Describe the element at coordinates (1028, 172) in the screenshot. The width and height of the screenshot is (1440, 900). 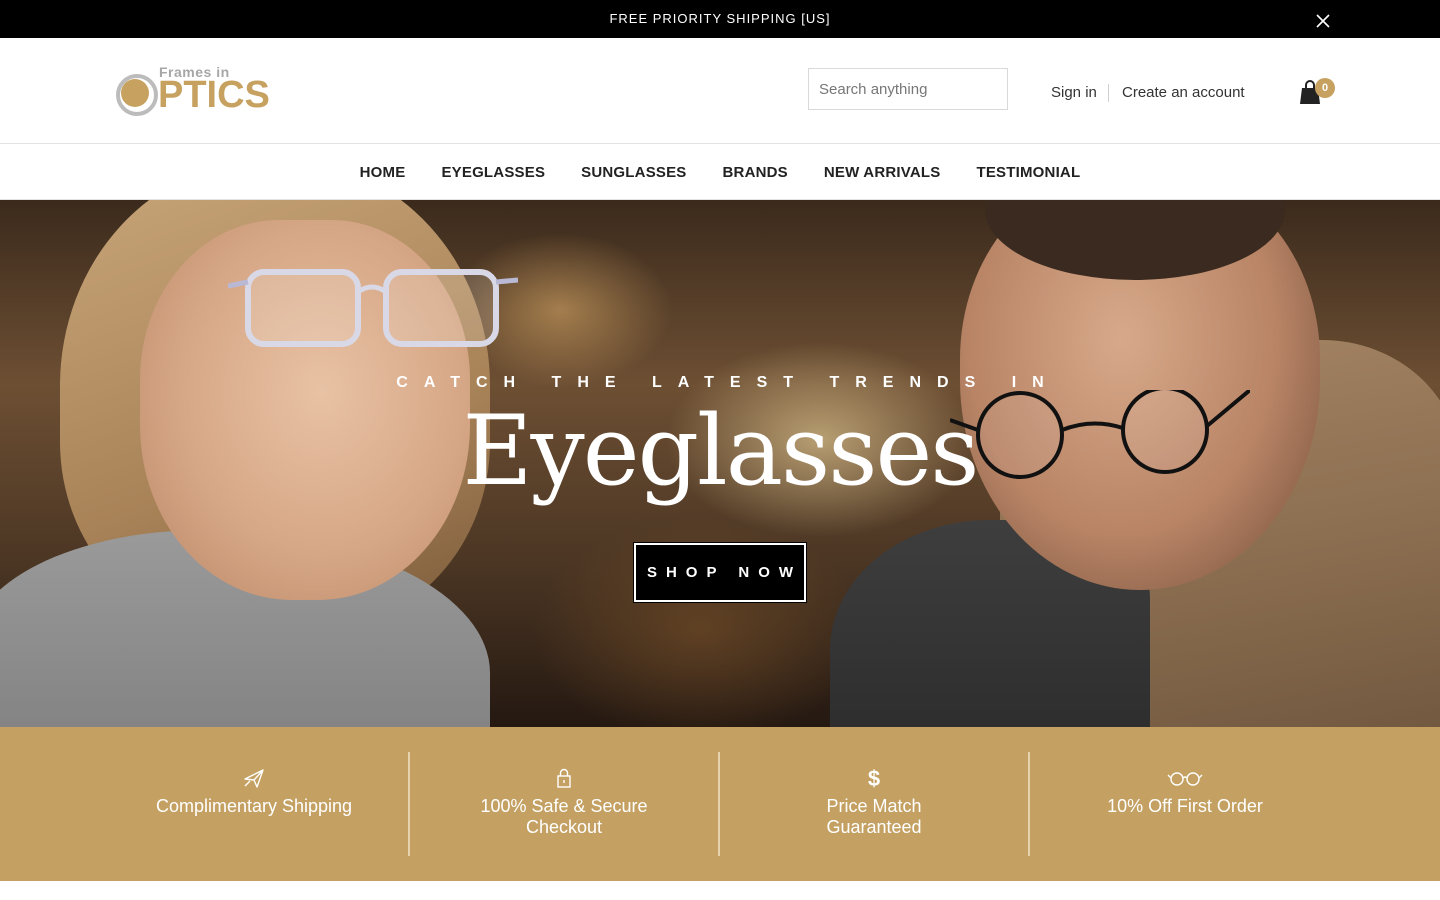
I see `nav-item-testimonial: TESTIMONIAL` at that location.